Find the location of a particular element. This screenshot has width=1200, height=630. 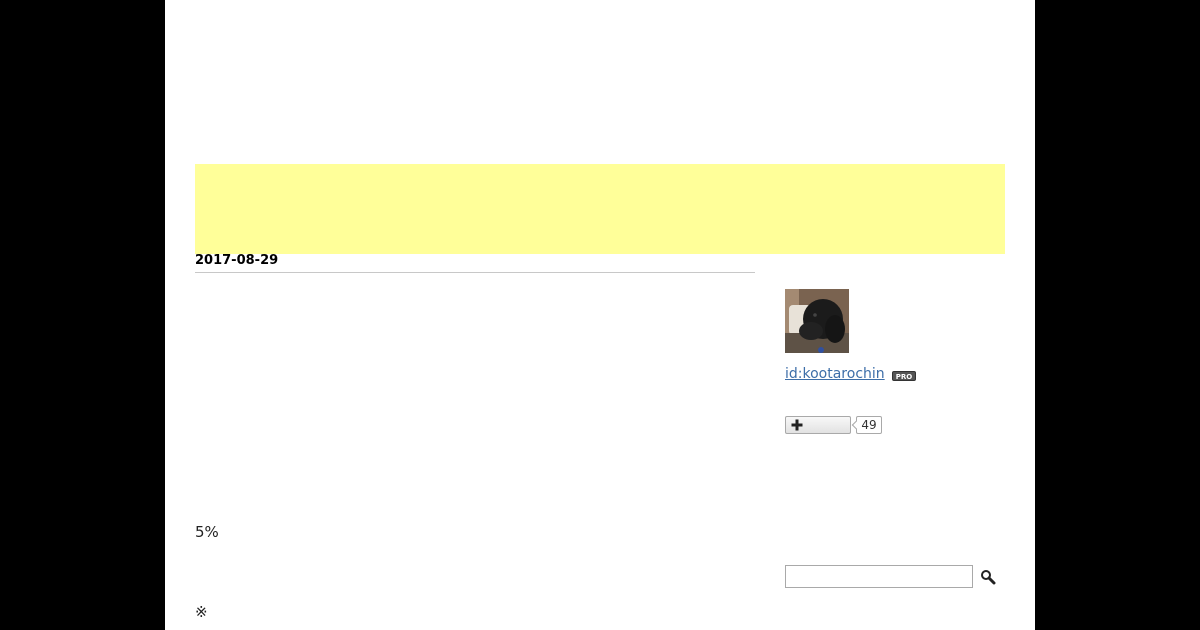

search-icon is located at coordinates (988, 577).